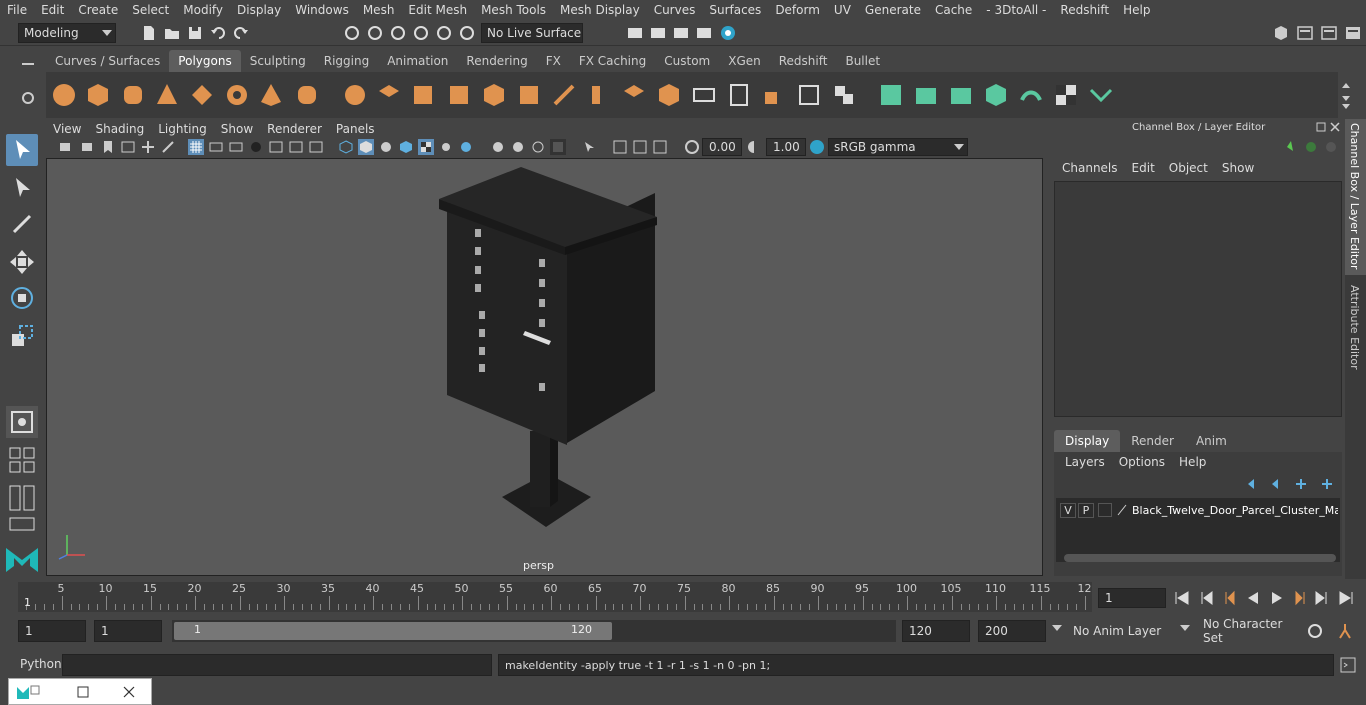  What do you see at coordinates (961, 95) in the screenshot?
I see `uv-spherical-icon` at bounding box center [961, 95].